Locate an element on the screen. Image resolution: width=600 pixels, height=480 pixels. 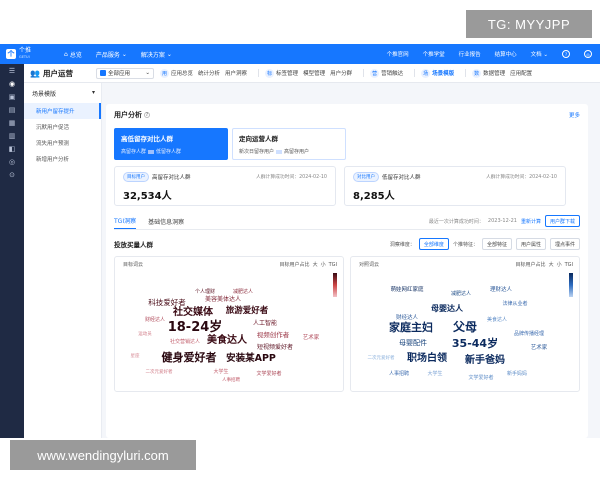
segment-card-retention-compare: 高低留存对比人群 高留存人群 低留存人群 is located at coordinates (171, 144).